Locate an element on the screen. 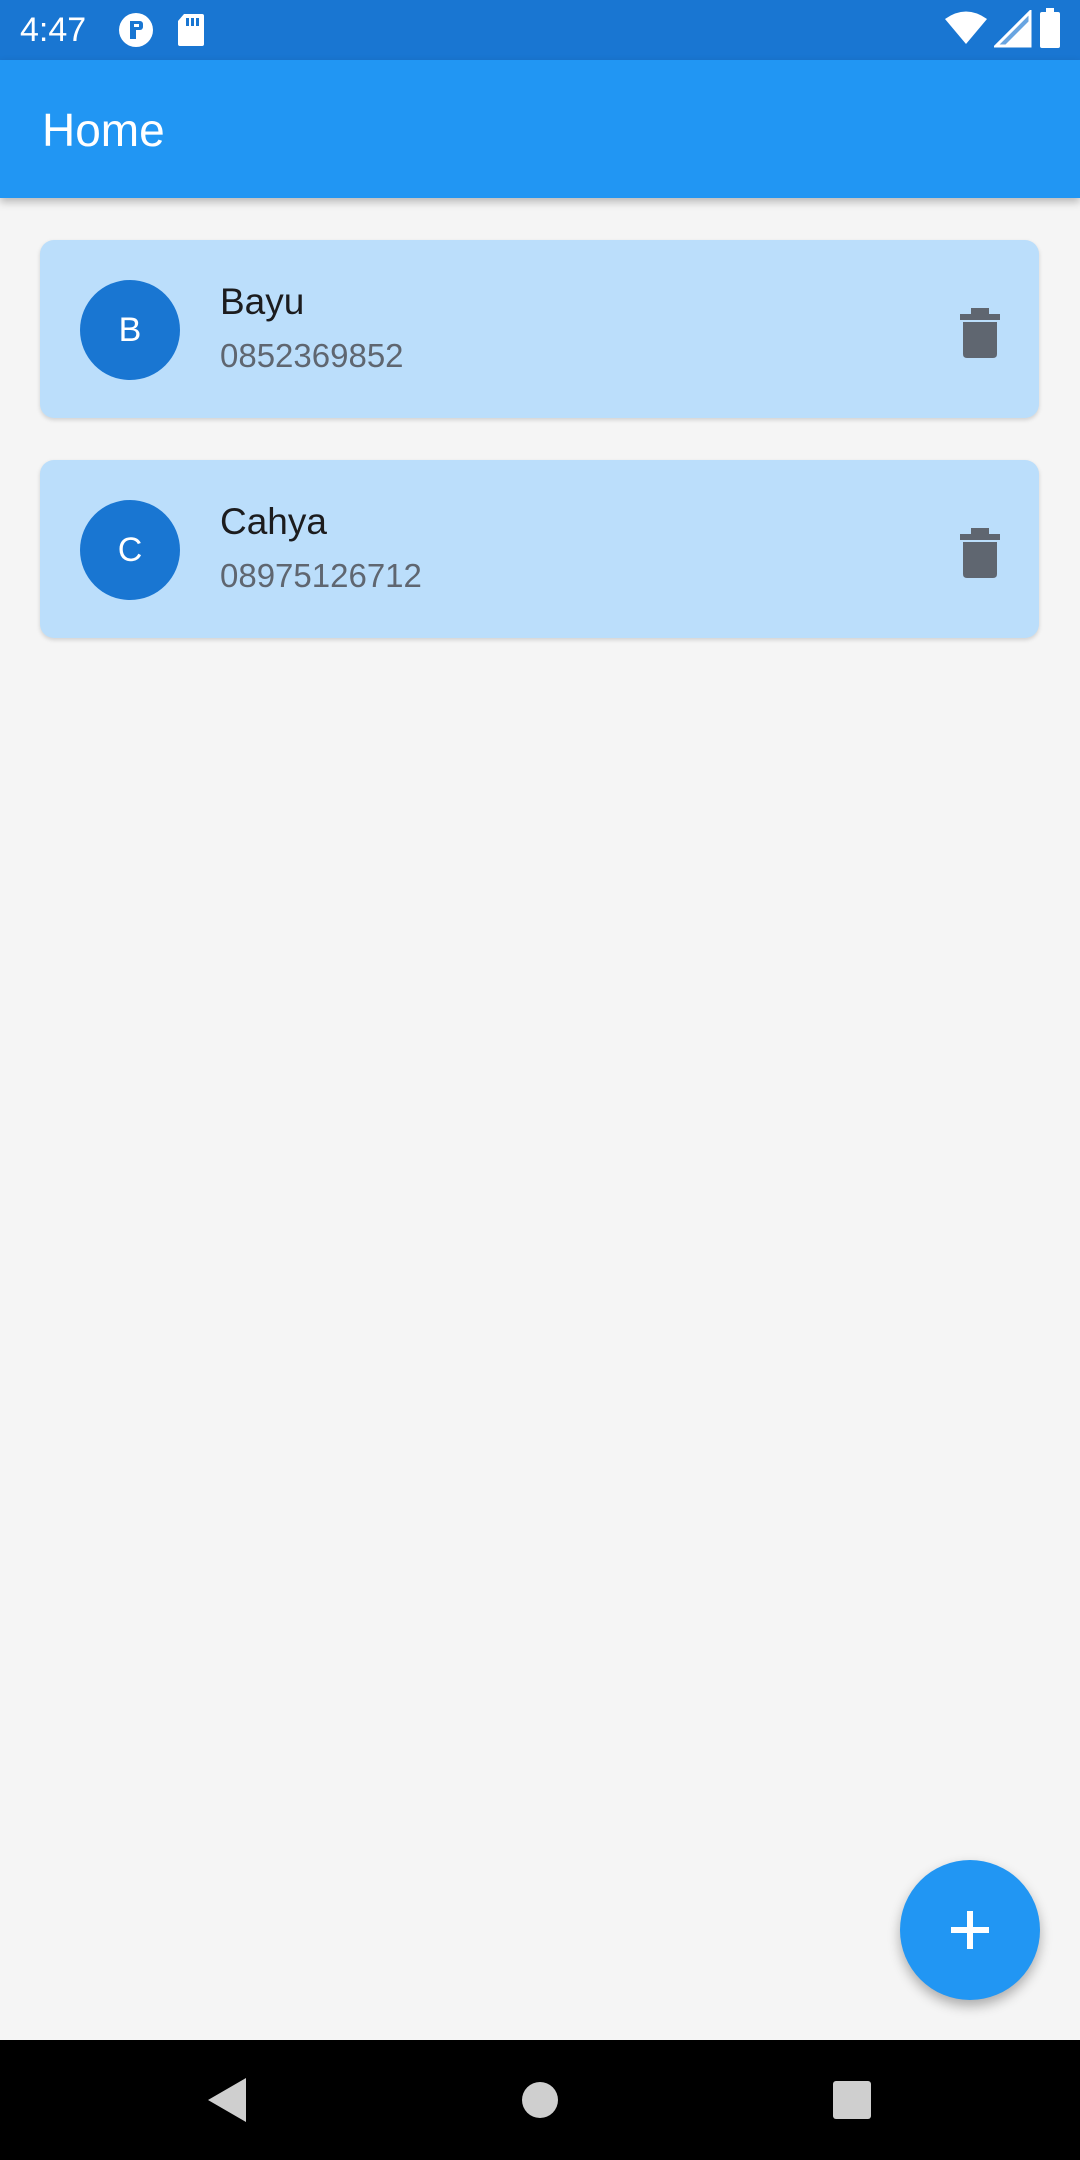 The image size is (1080, 2160). sd-card-icon is located at coordinates (191, 32).